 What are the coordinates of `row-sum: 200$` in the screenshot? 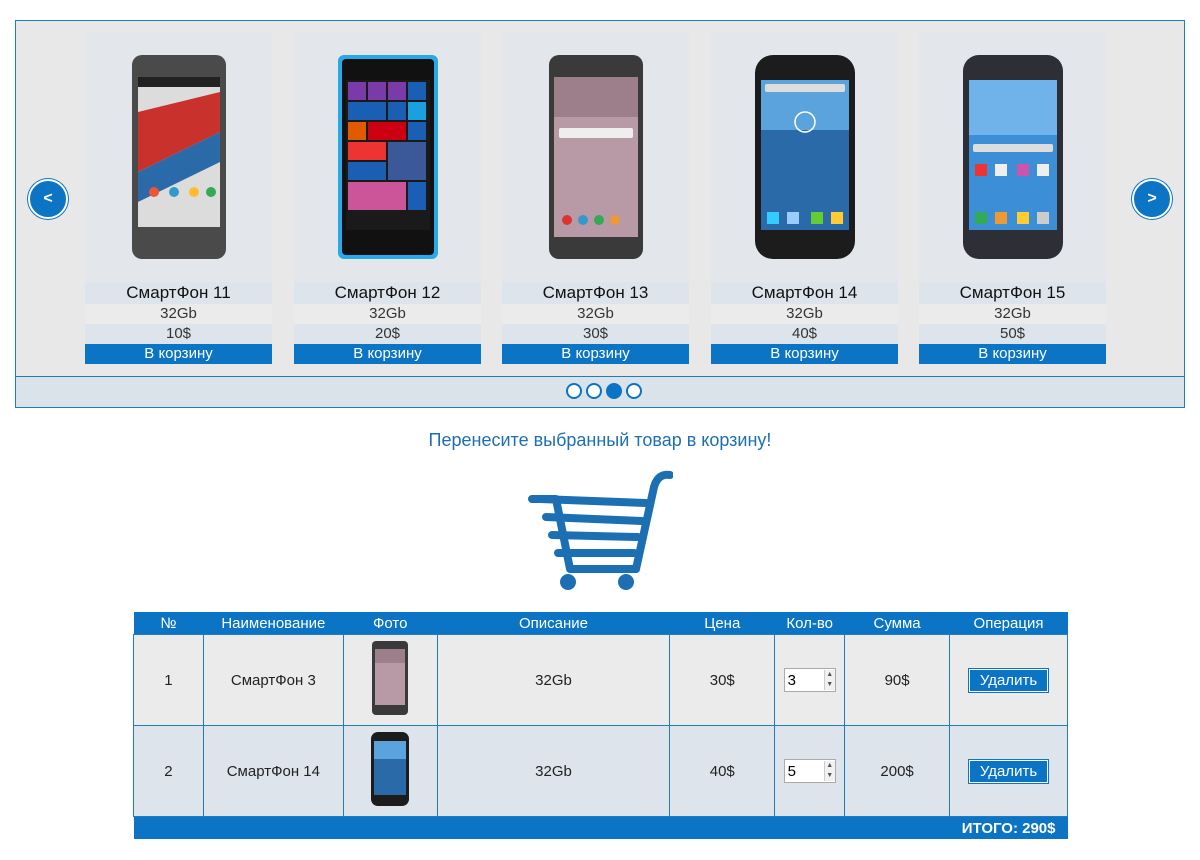 It's located at (897, 771).